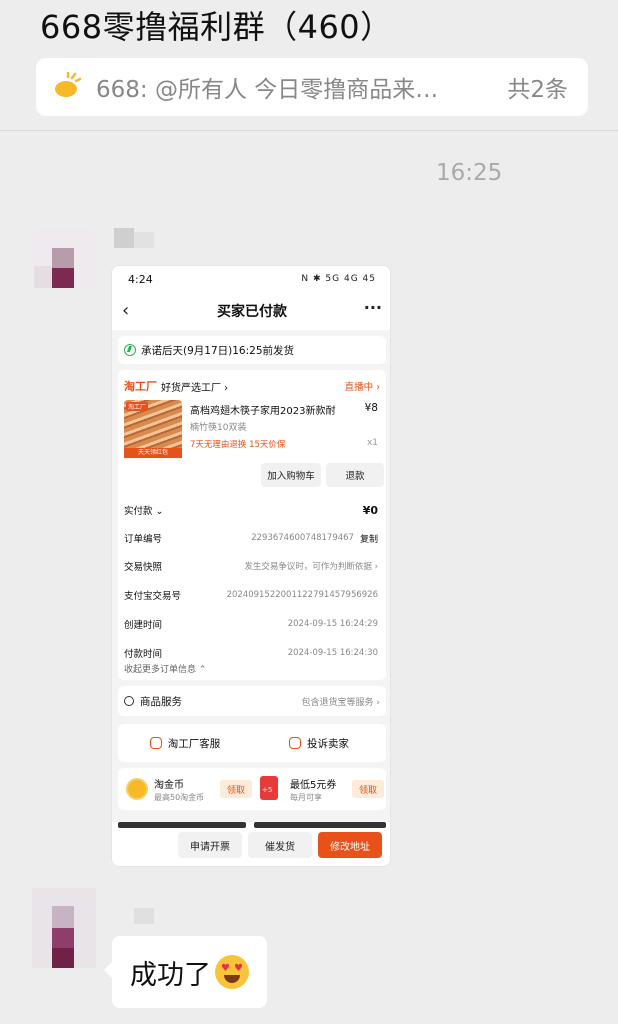  What do you see at coordinates (252, 701) in the screenshot?
I see `product-service-row: 商品服务 包含退货宝等服务 ›` at bounding box center [252, 701].